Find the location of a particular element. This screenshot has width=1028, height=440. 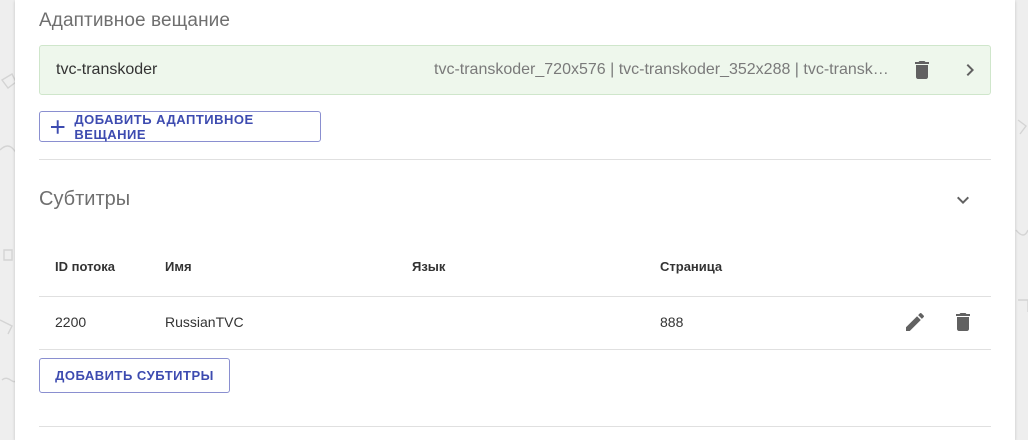

adaptive-open-button is located at coordinates (970, 70).